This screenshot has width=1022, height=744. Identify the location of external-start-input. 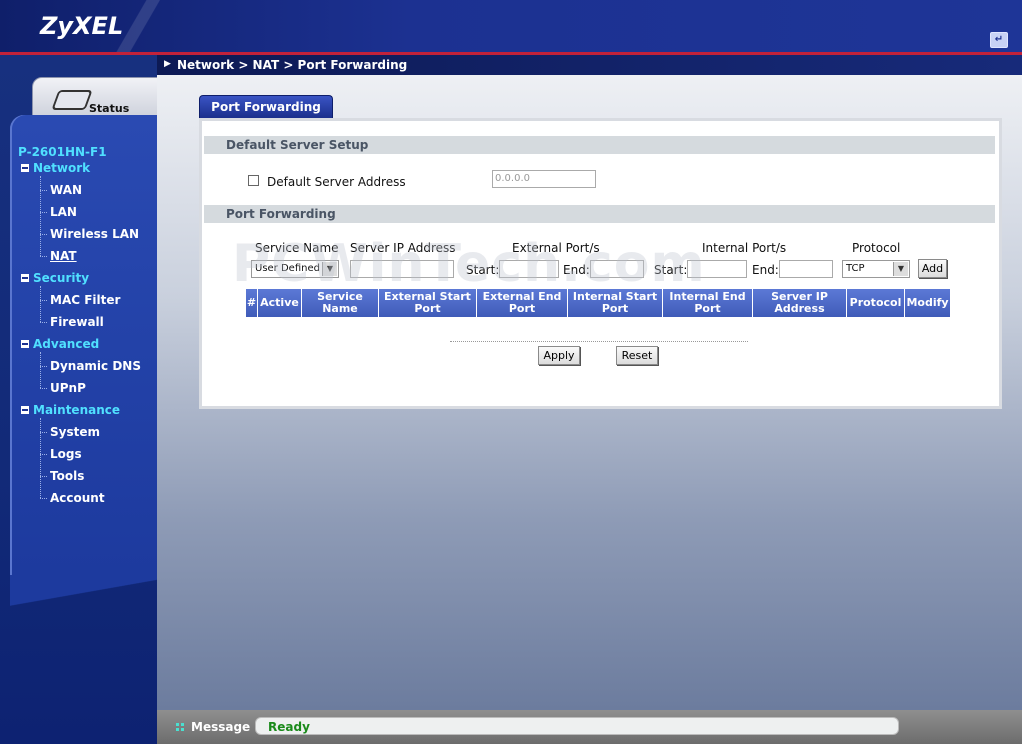
(529, 269).